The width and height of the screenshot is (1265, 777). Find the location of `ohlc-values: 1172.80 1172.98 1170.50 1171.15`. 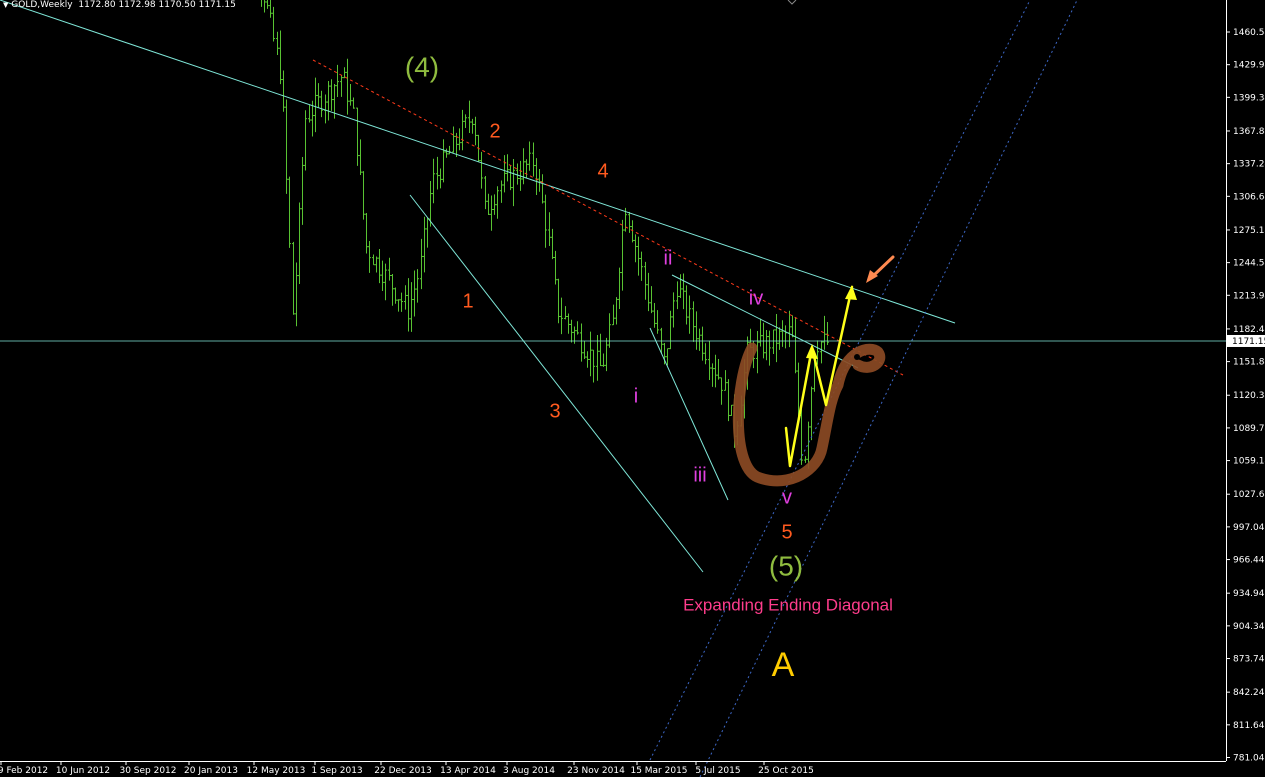

ohlc-values: 1172.80 1172.98 1170.50 1171.15 is located at coordinates (157, 5).